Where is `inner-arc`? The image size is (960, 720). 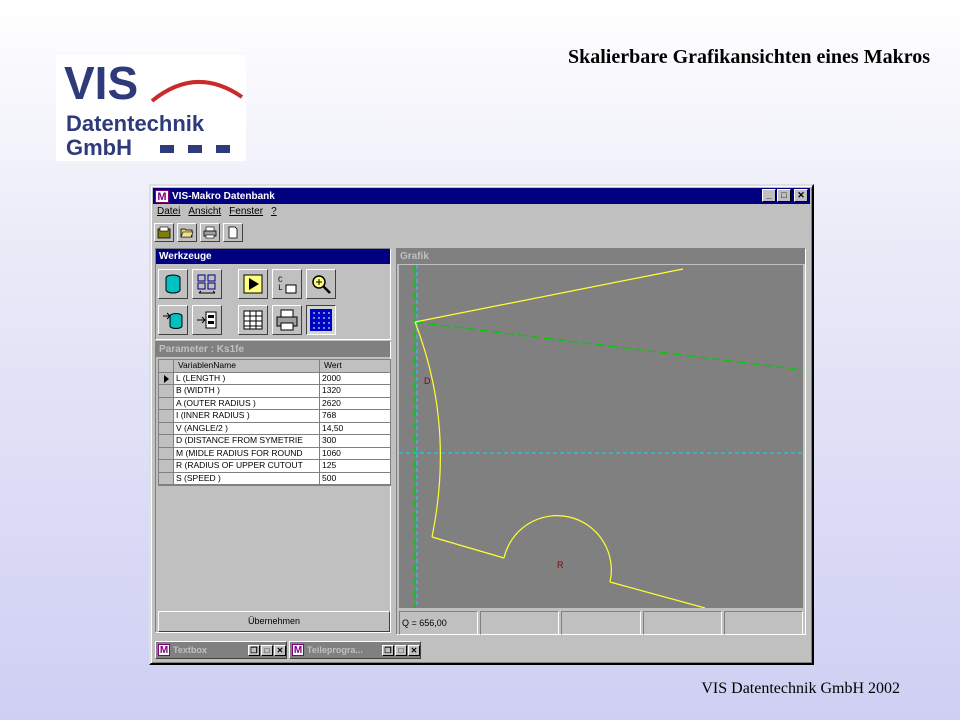 inner-arc is located at coordinates (427, 429).